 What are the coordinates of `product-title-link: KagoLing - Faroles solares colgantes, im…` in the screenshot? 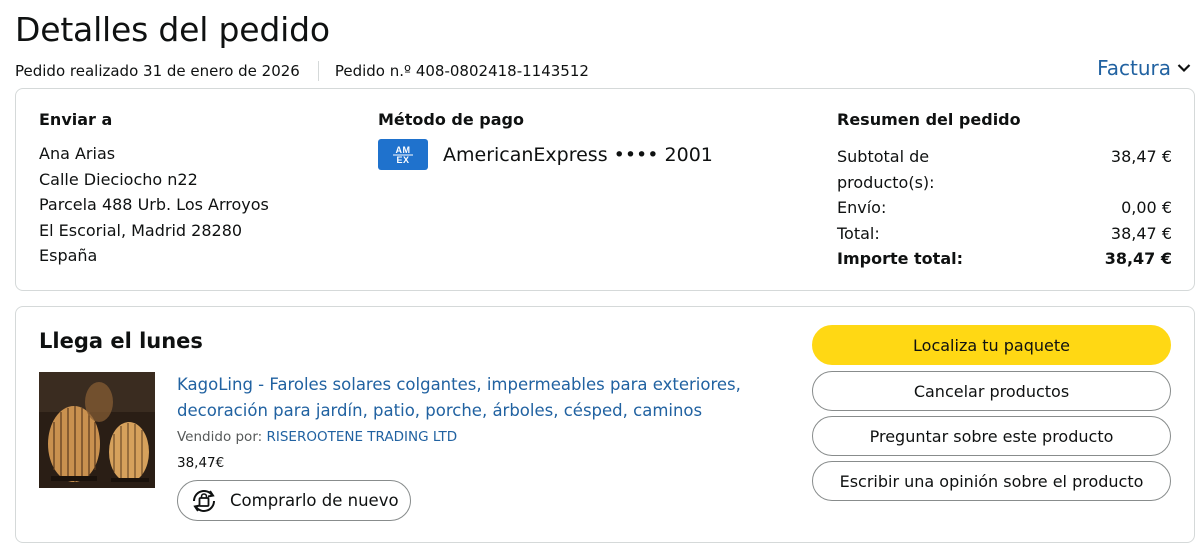 It's located at (477, 398).